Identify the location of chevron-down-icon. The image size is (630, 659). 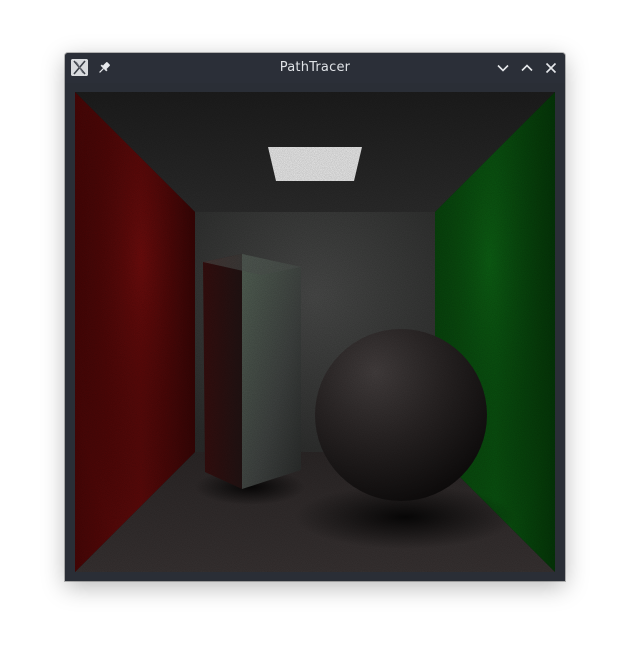
(503, 68).